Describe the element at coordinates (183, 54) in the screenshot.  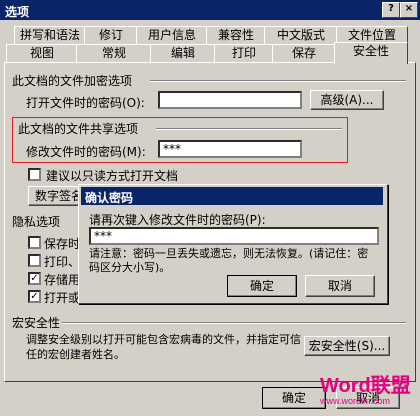
I see `tab-edit: 编辑` at that location.